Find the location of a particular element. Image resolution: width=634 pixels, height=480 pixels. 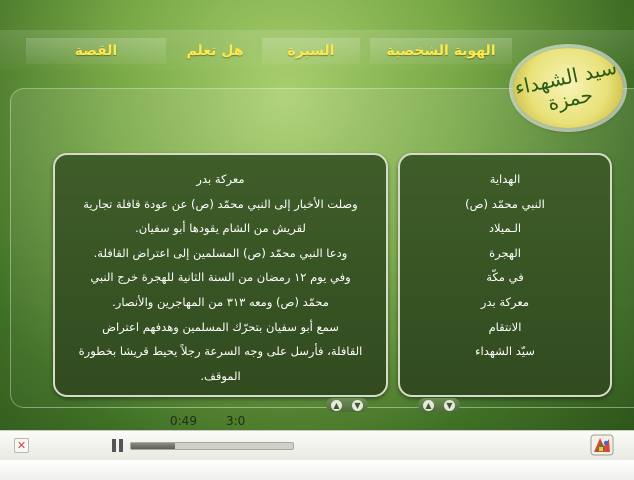

logo: سيد الشهداء حمزة is located at coordinates (567, 88).